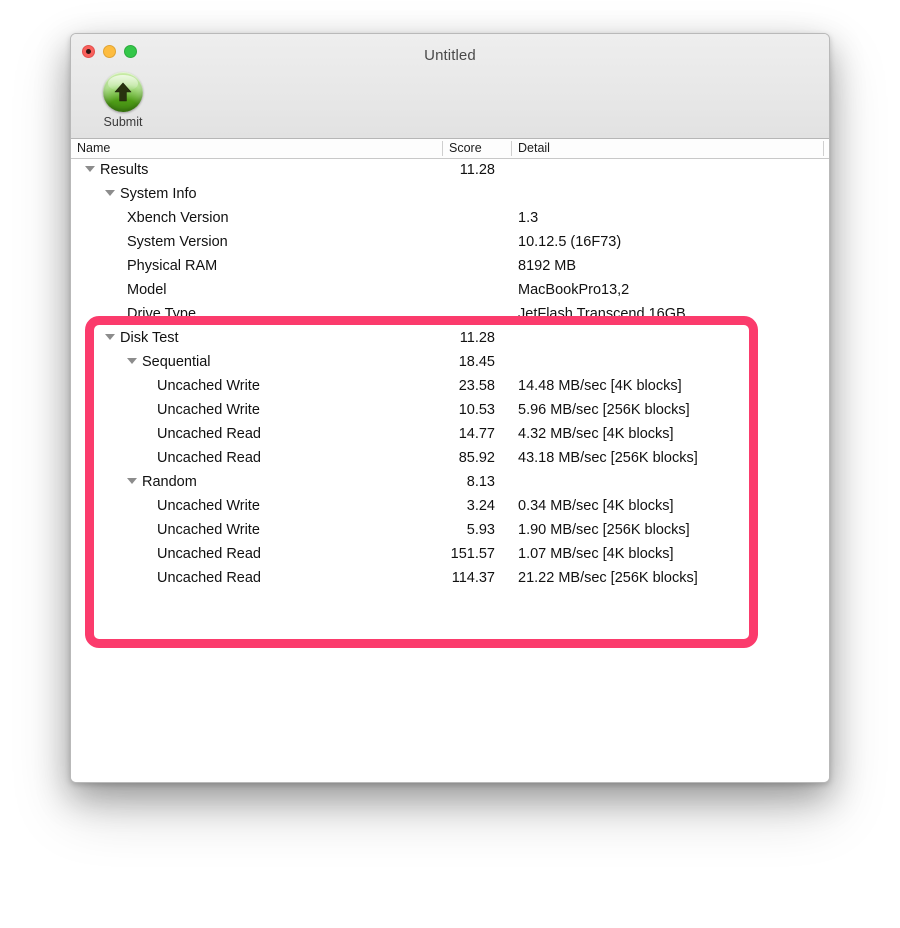  I want to click on row-name-cell: Results, so click(116, 170).